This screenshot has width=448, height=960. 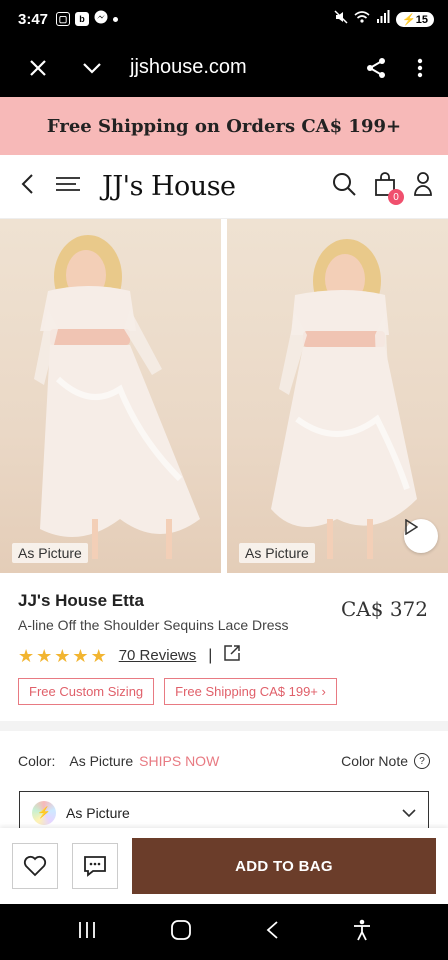 What do you see at coordinates (101, 761) in the screenshot?
I see `color-value: As Picture` at bounding box center [101, 761].